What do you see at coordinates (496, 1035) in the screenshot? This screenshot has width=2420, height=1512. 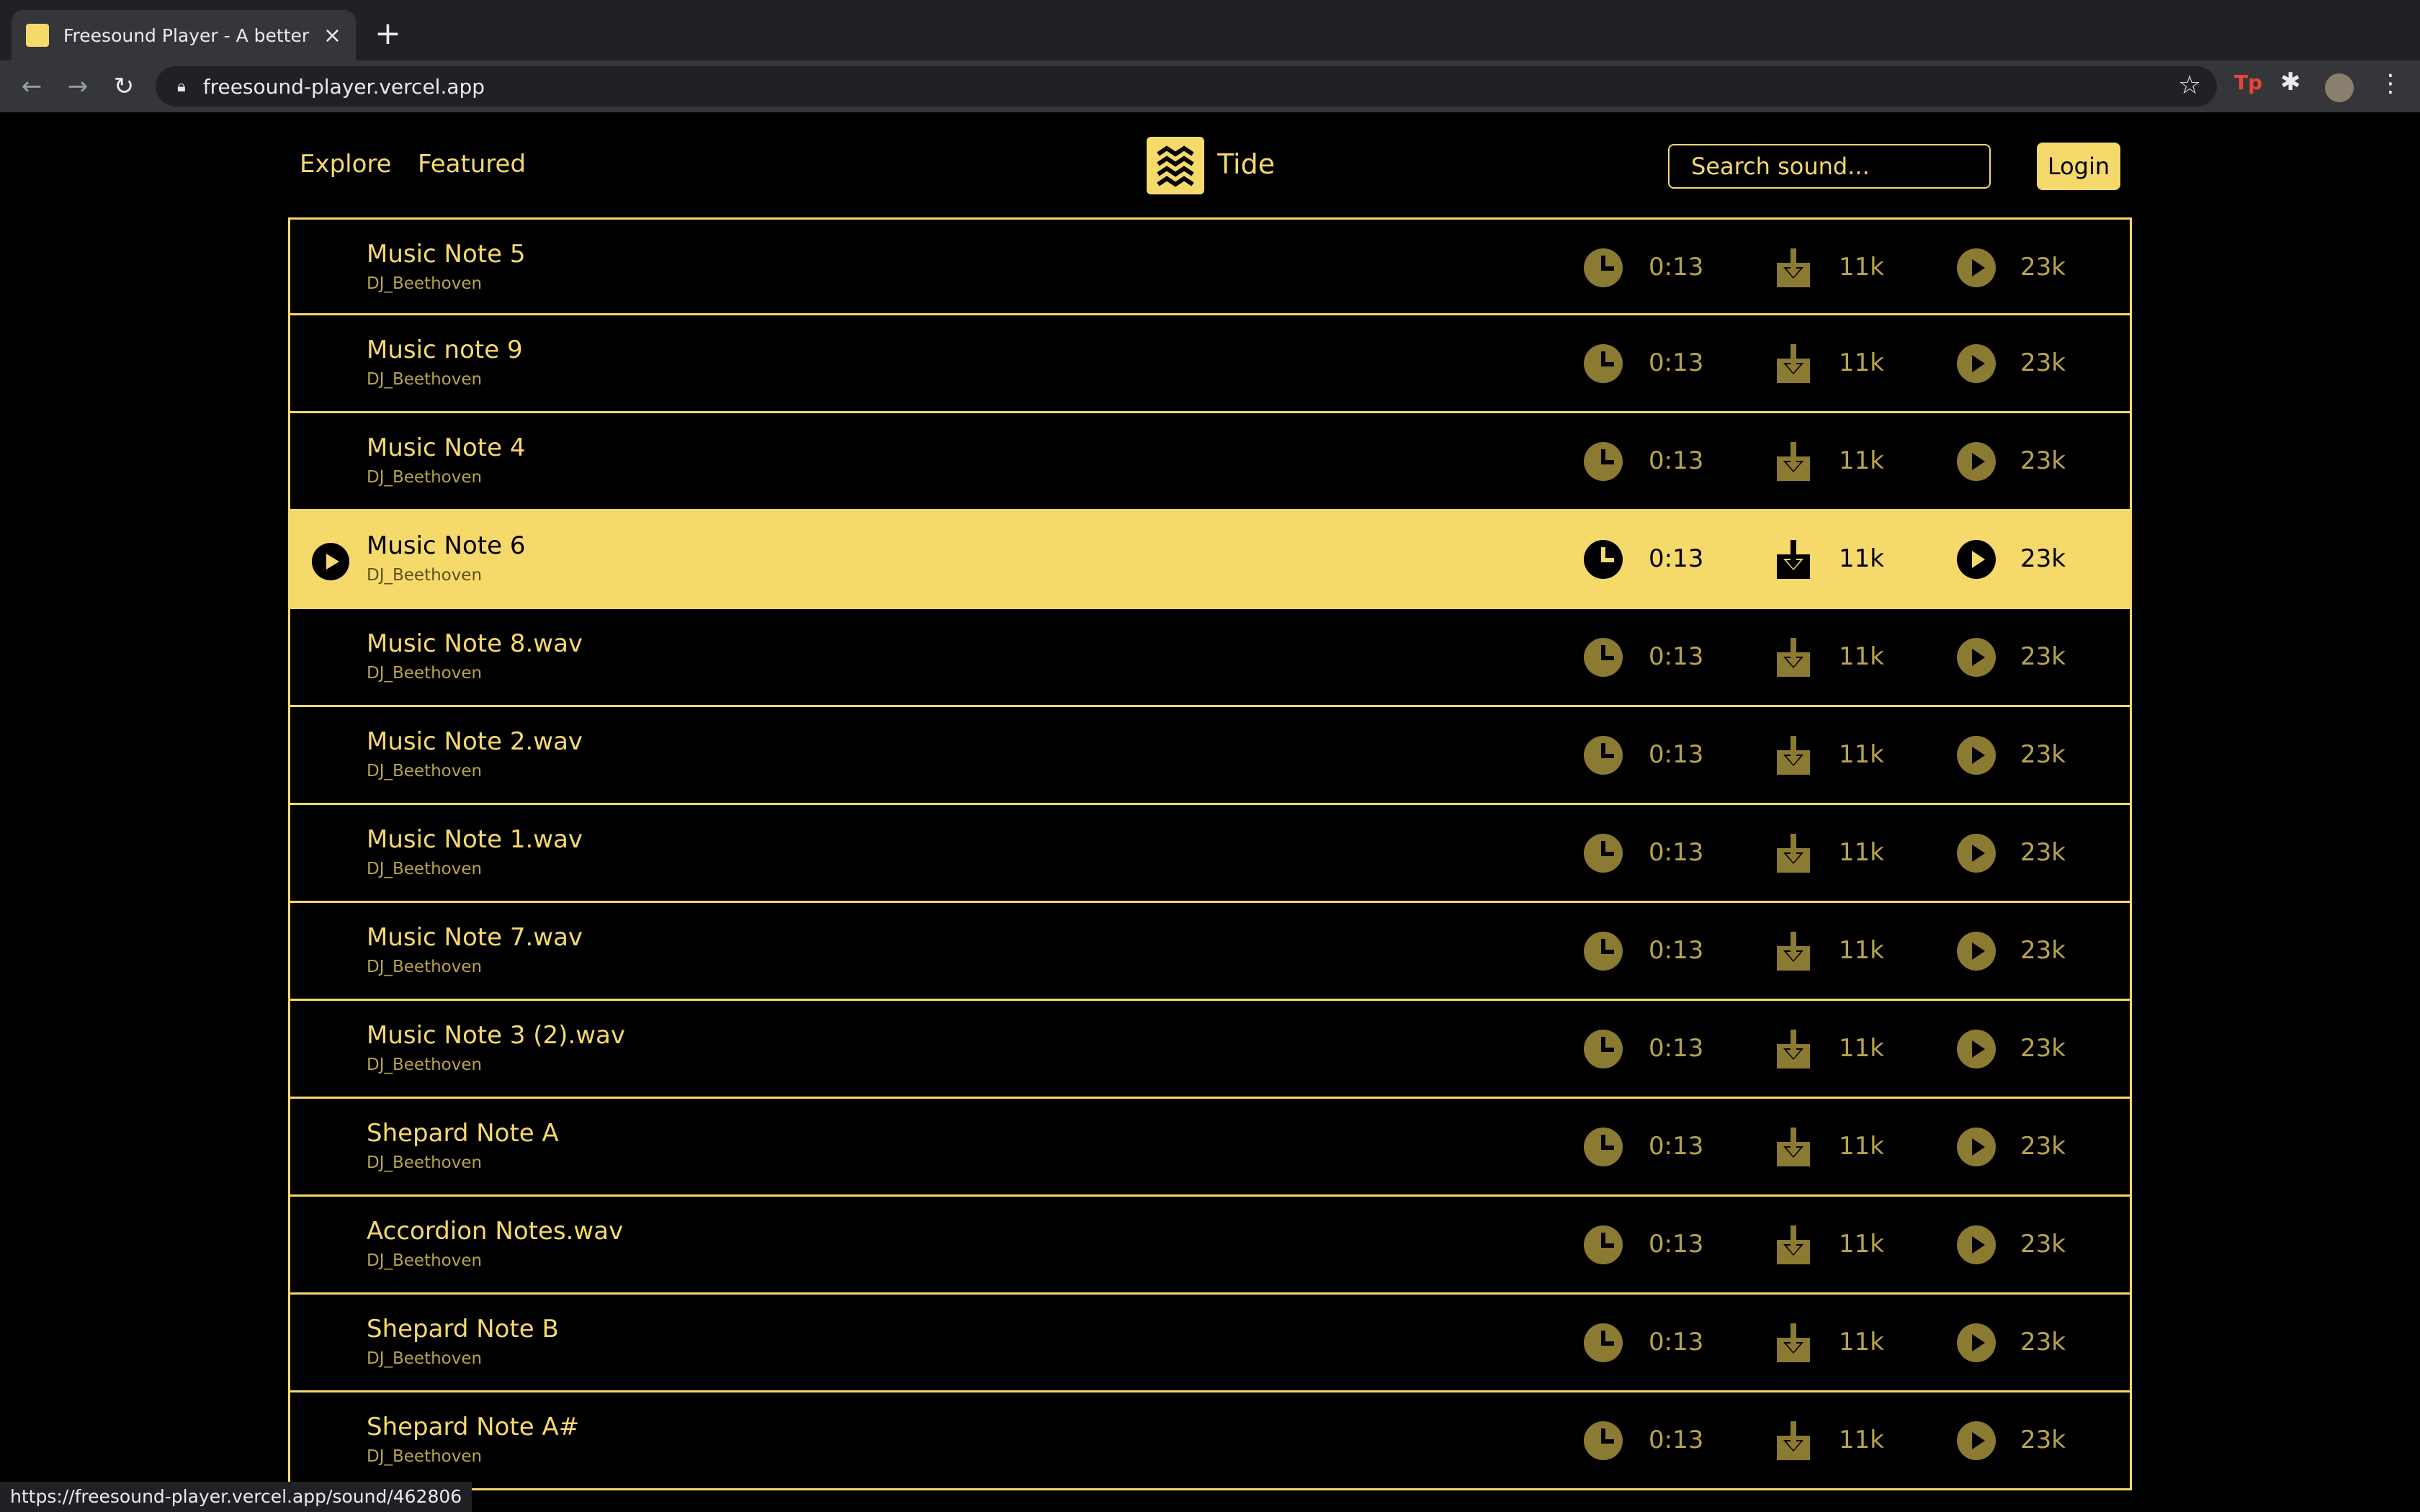 I see `sound-name: Music Note 3 (2).wav` at bounding box center [496, 1035].